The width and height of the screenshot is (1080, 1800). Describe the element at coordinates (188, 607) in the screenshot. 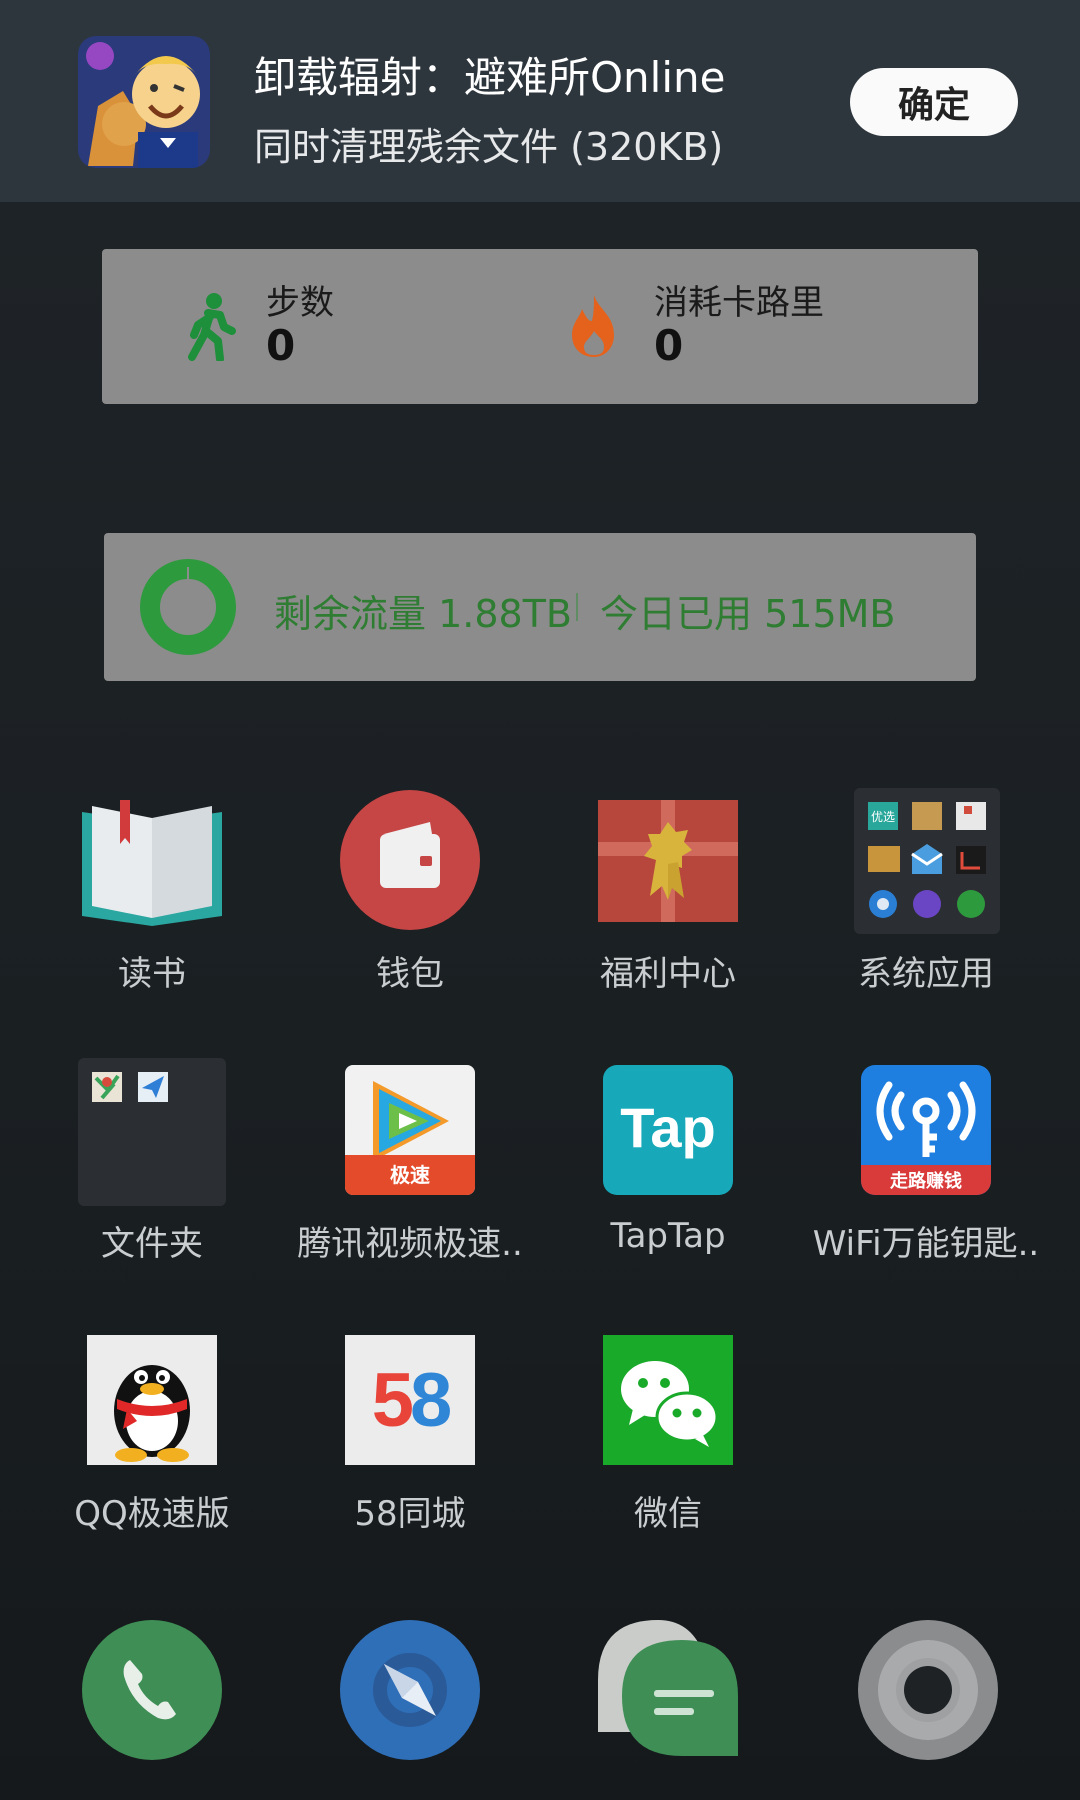

I see `data-ring-icon` at that location.